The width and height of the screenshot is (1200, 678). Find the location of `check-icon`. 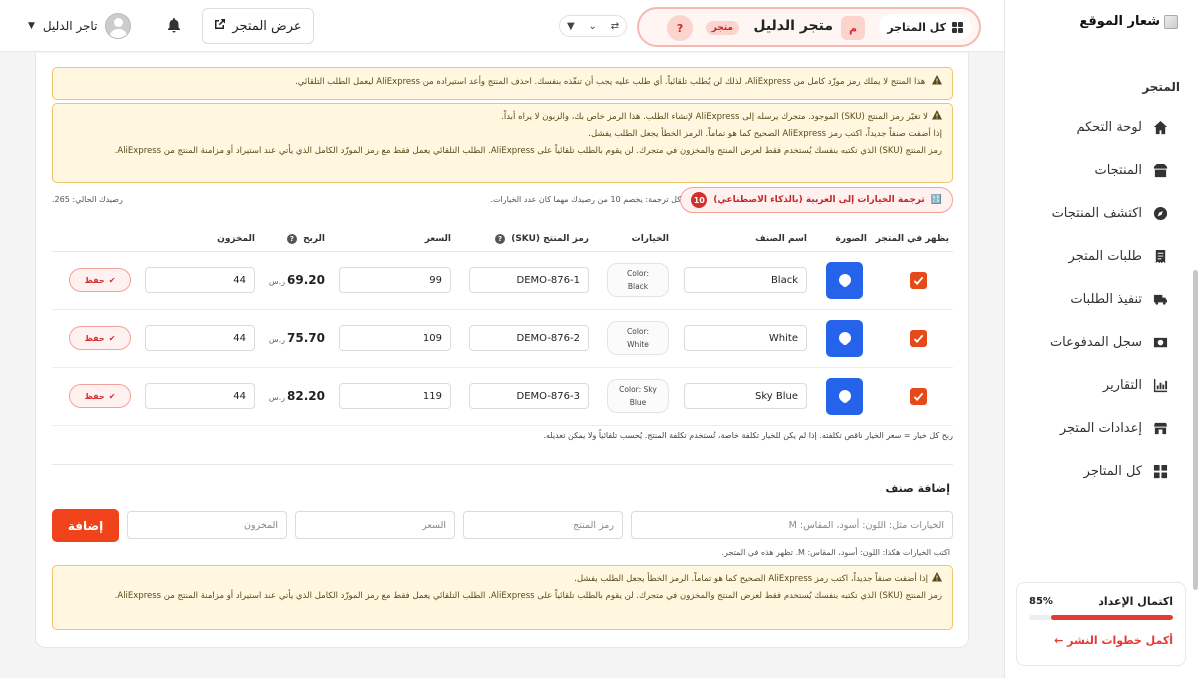

check-icon is located at coordinates (918, 338).